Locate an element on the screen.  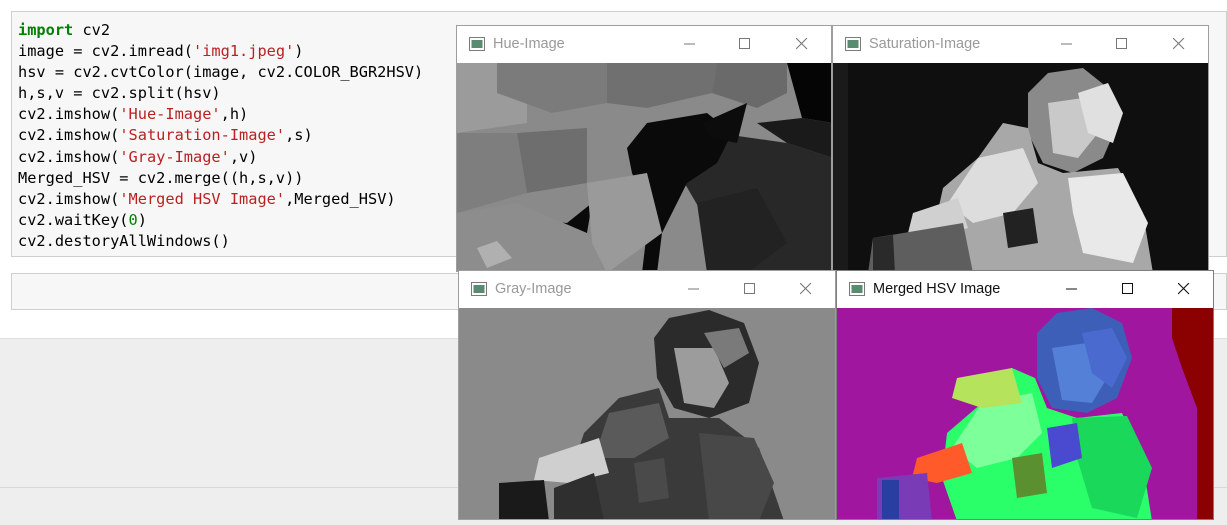
code-token: import is located at coordinates (46, 30).